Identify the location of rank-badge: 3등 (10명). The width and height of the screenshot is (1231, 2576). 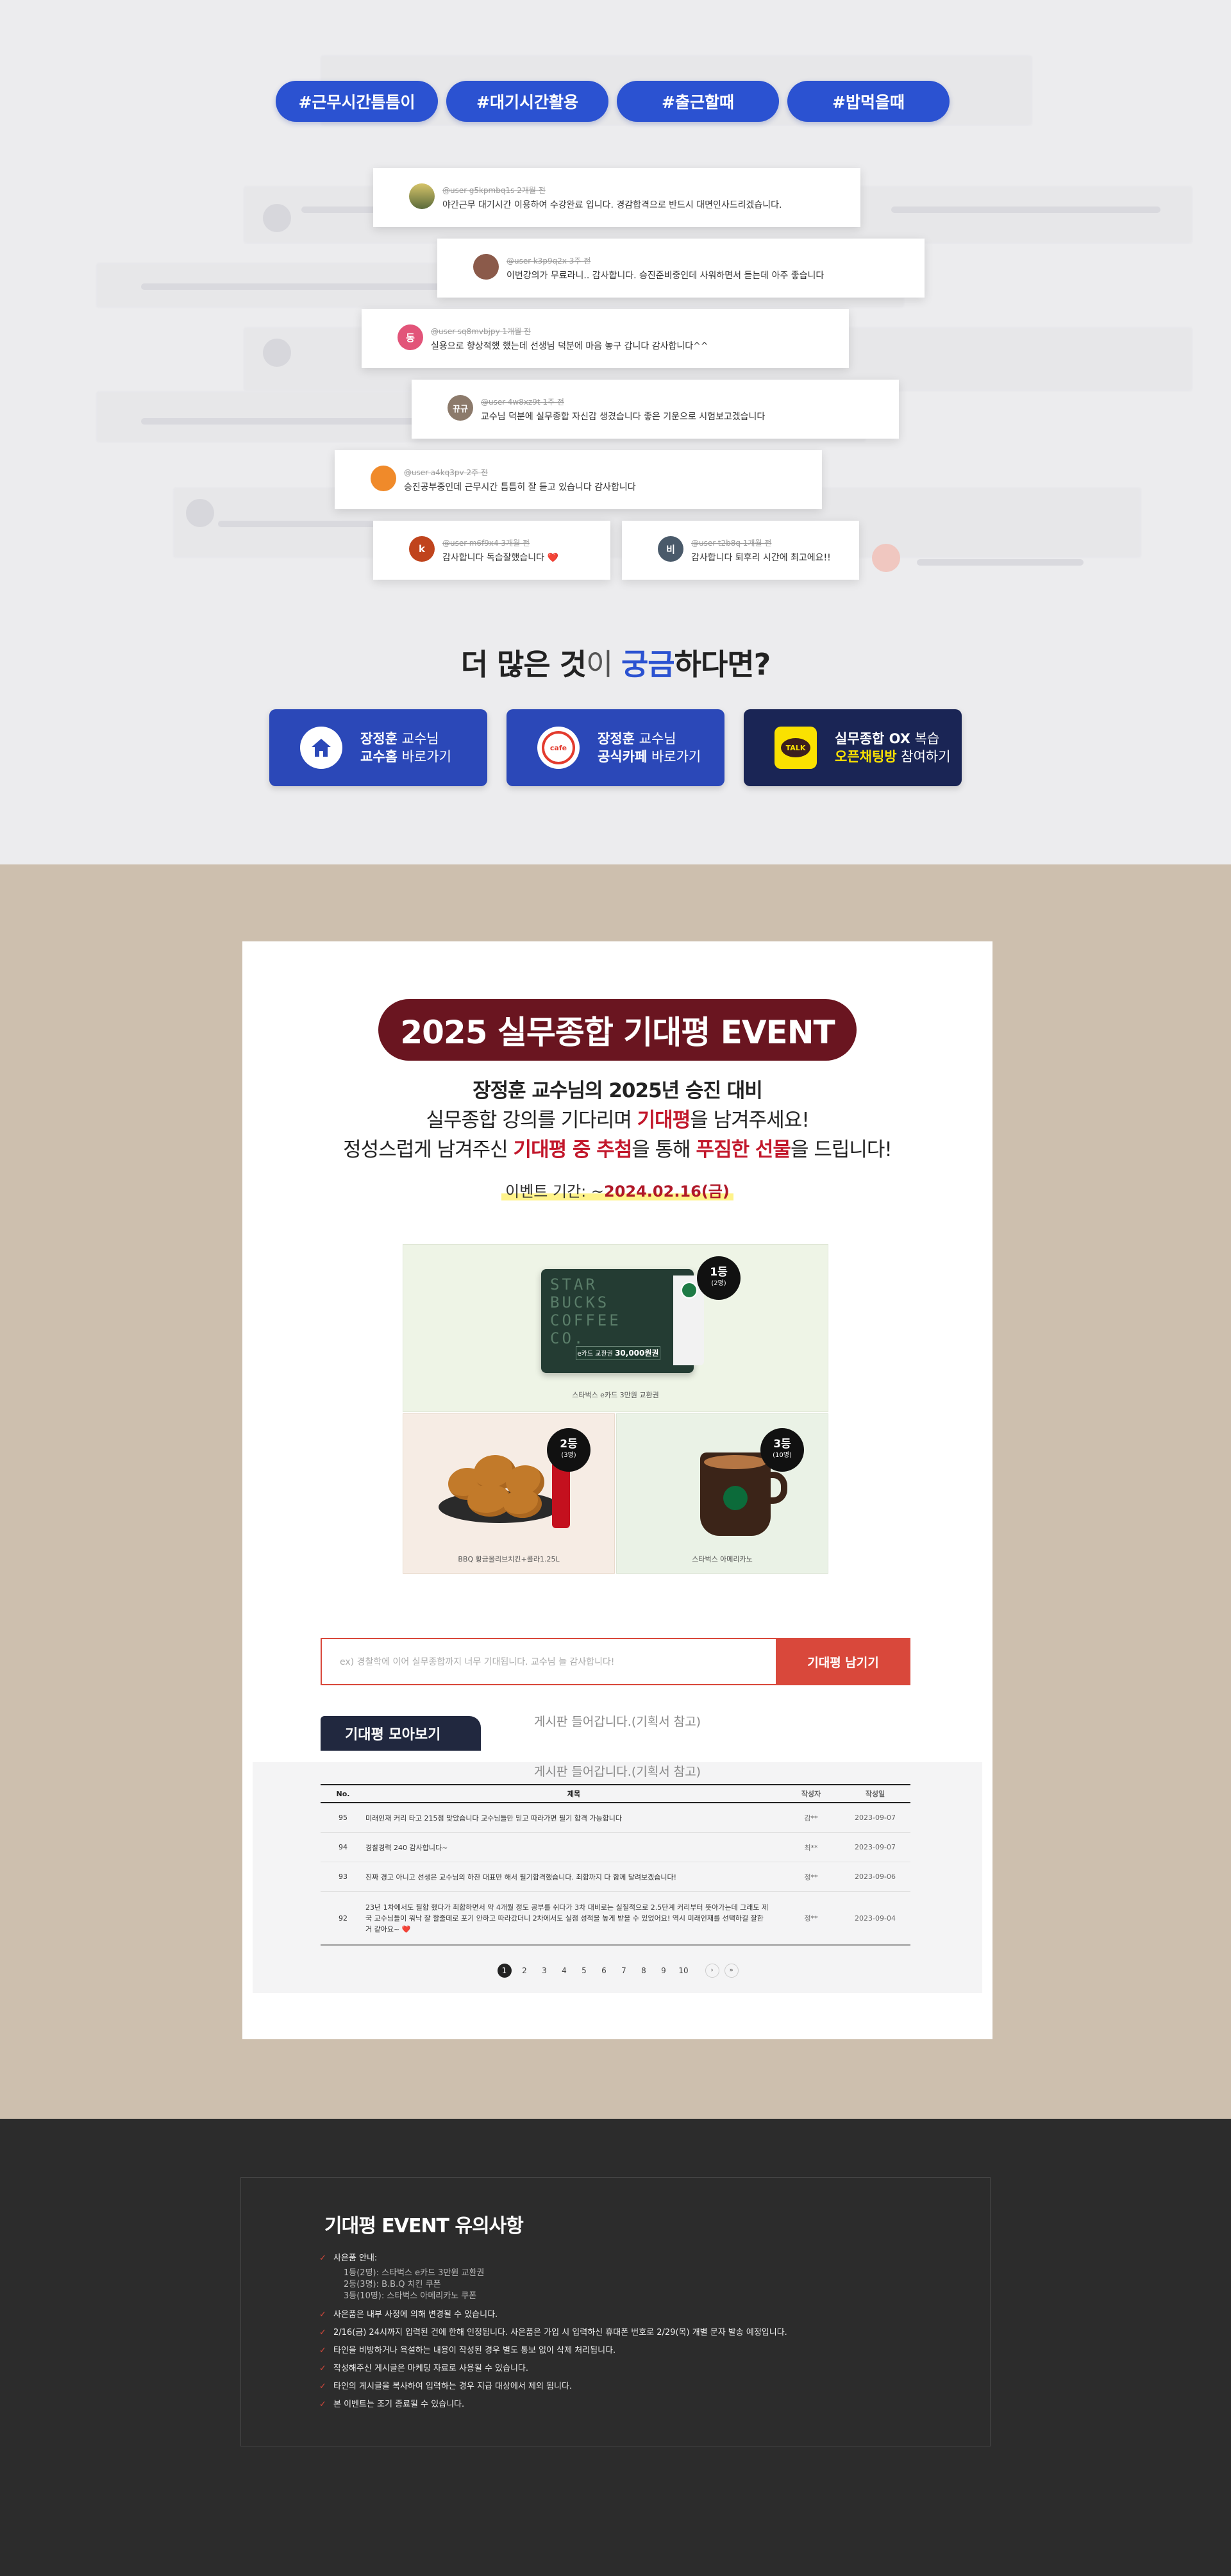
(782, 1450).